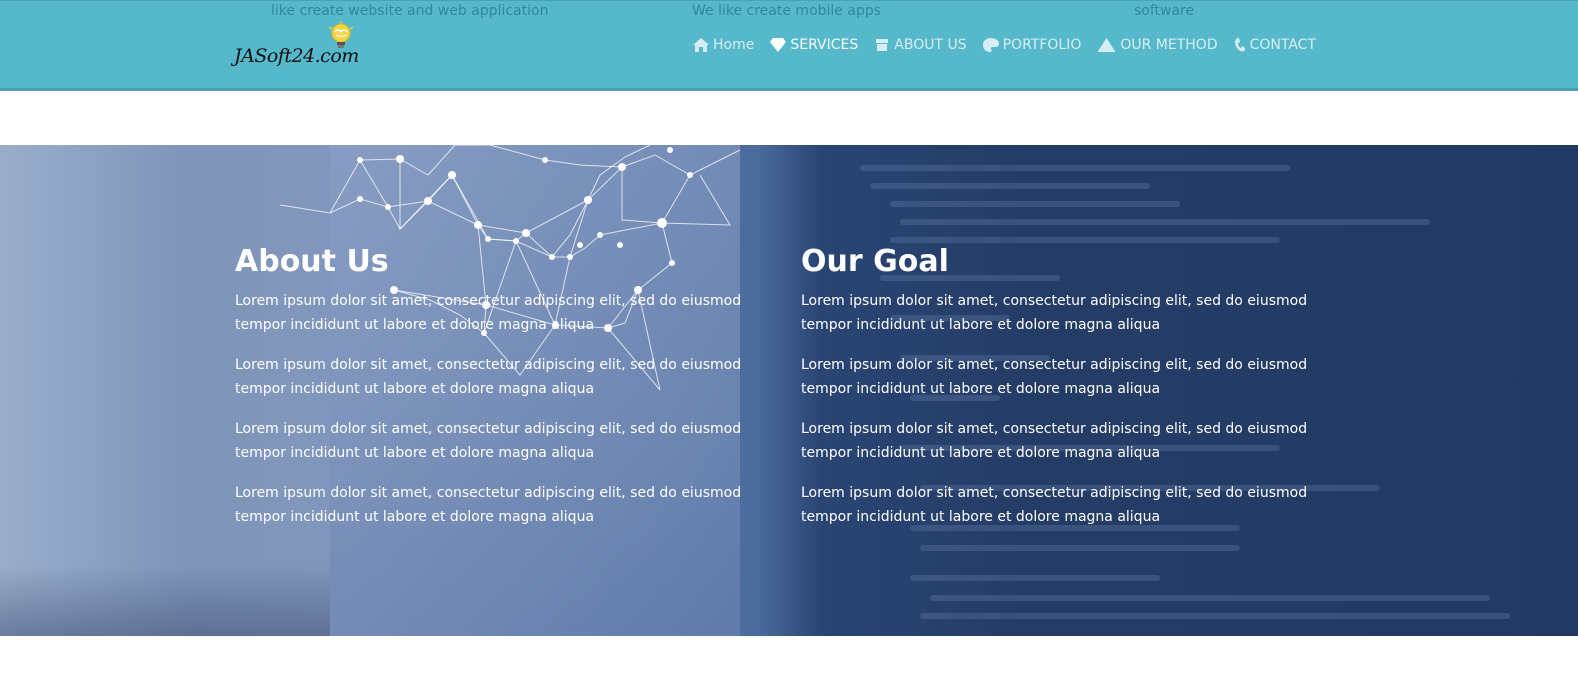  Describe the element at coordinates (1042, 45) in the screenshot. I see `nav-portfolio-label: PORTFOLIO` at that location.